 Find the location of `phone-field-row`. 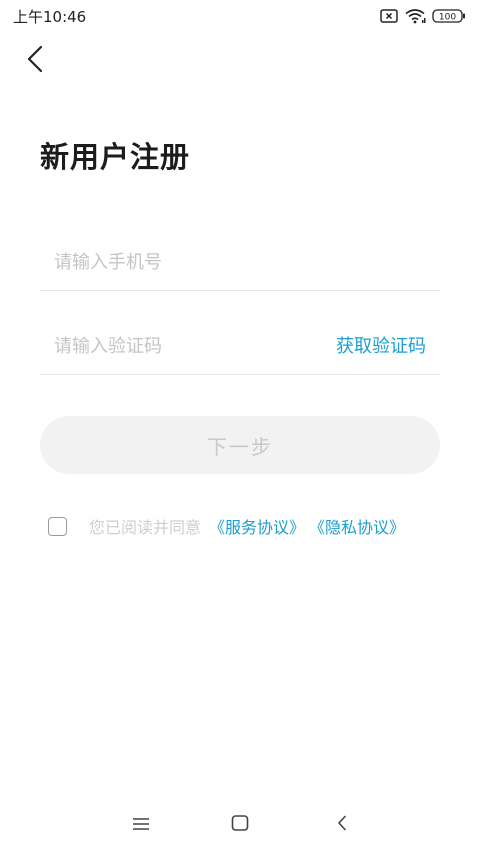

phone-field-row is located at coordinates (240, 262).